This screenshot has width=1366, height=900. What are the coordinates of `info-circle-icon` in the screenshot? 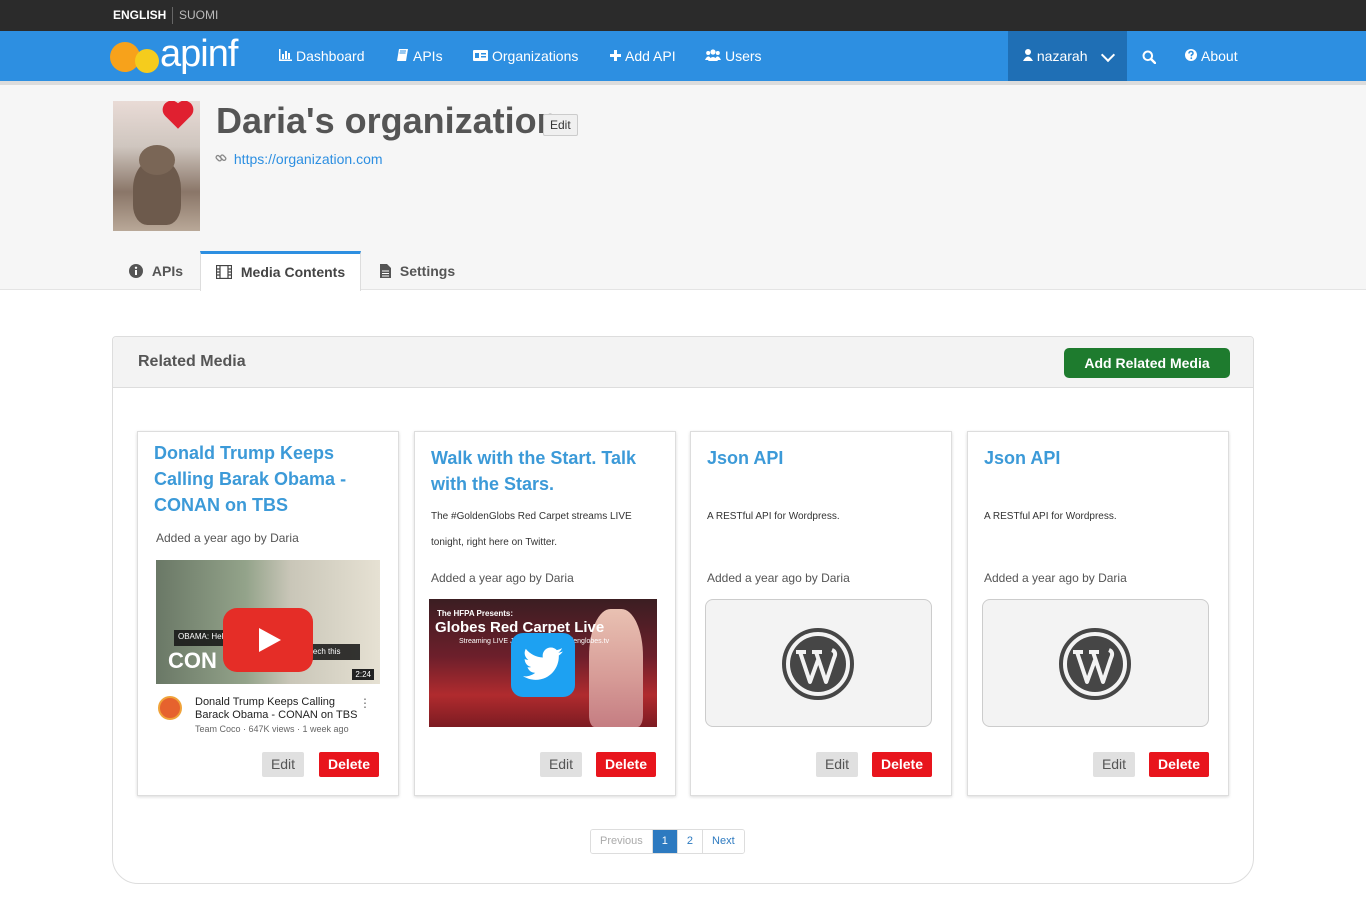 It's located at (138, 271).